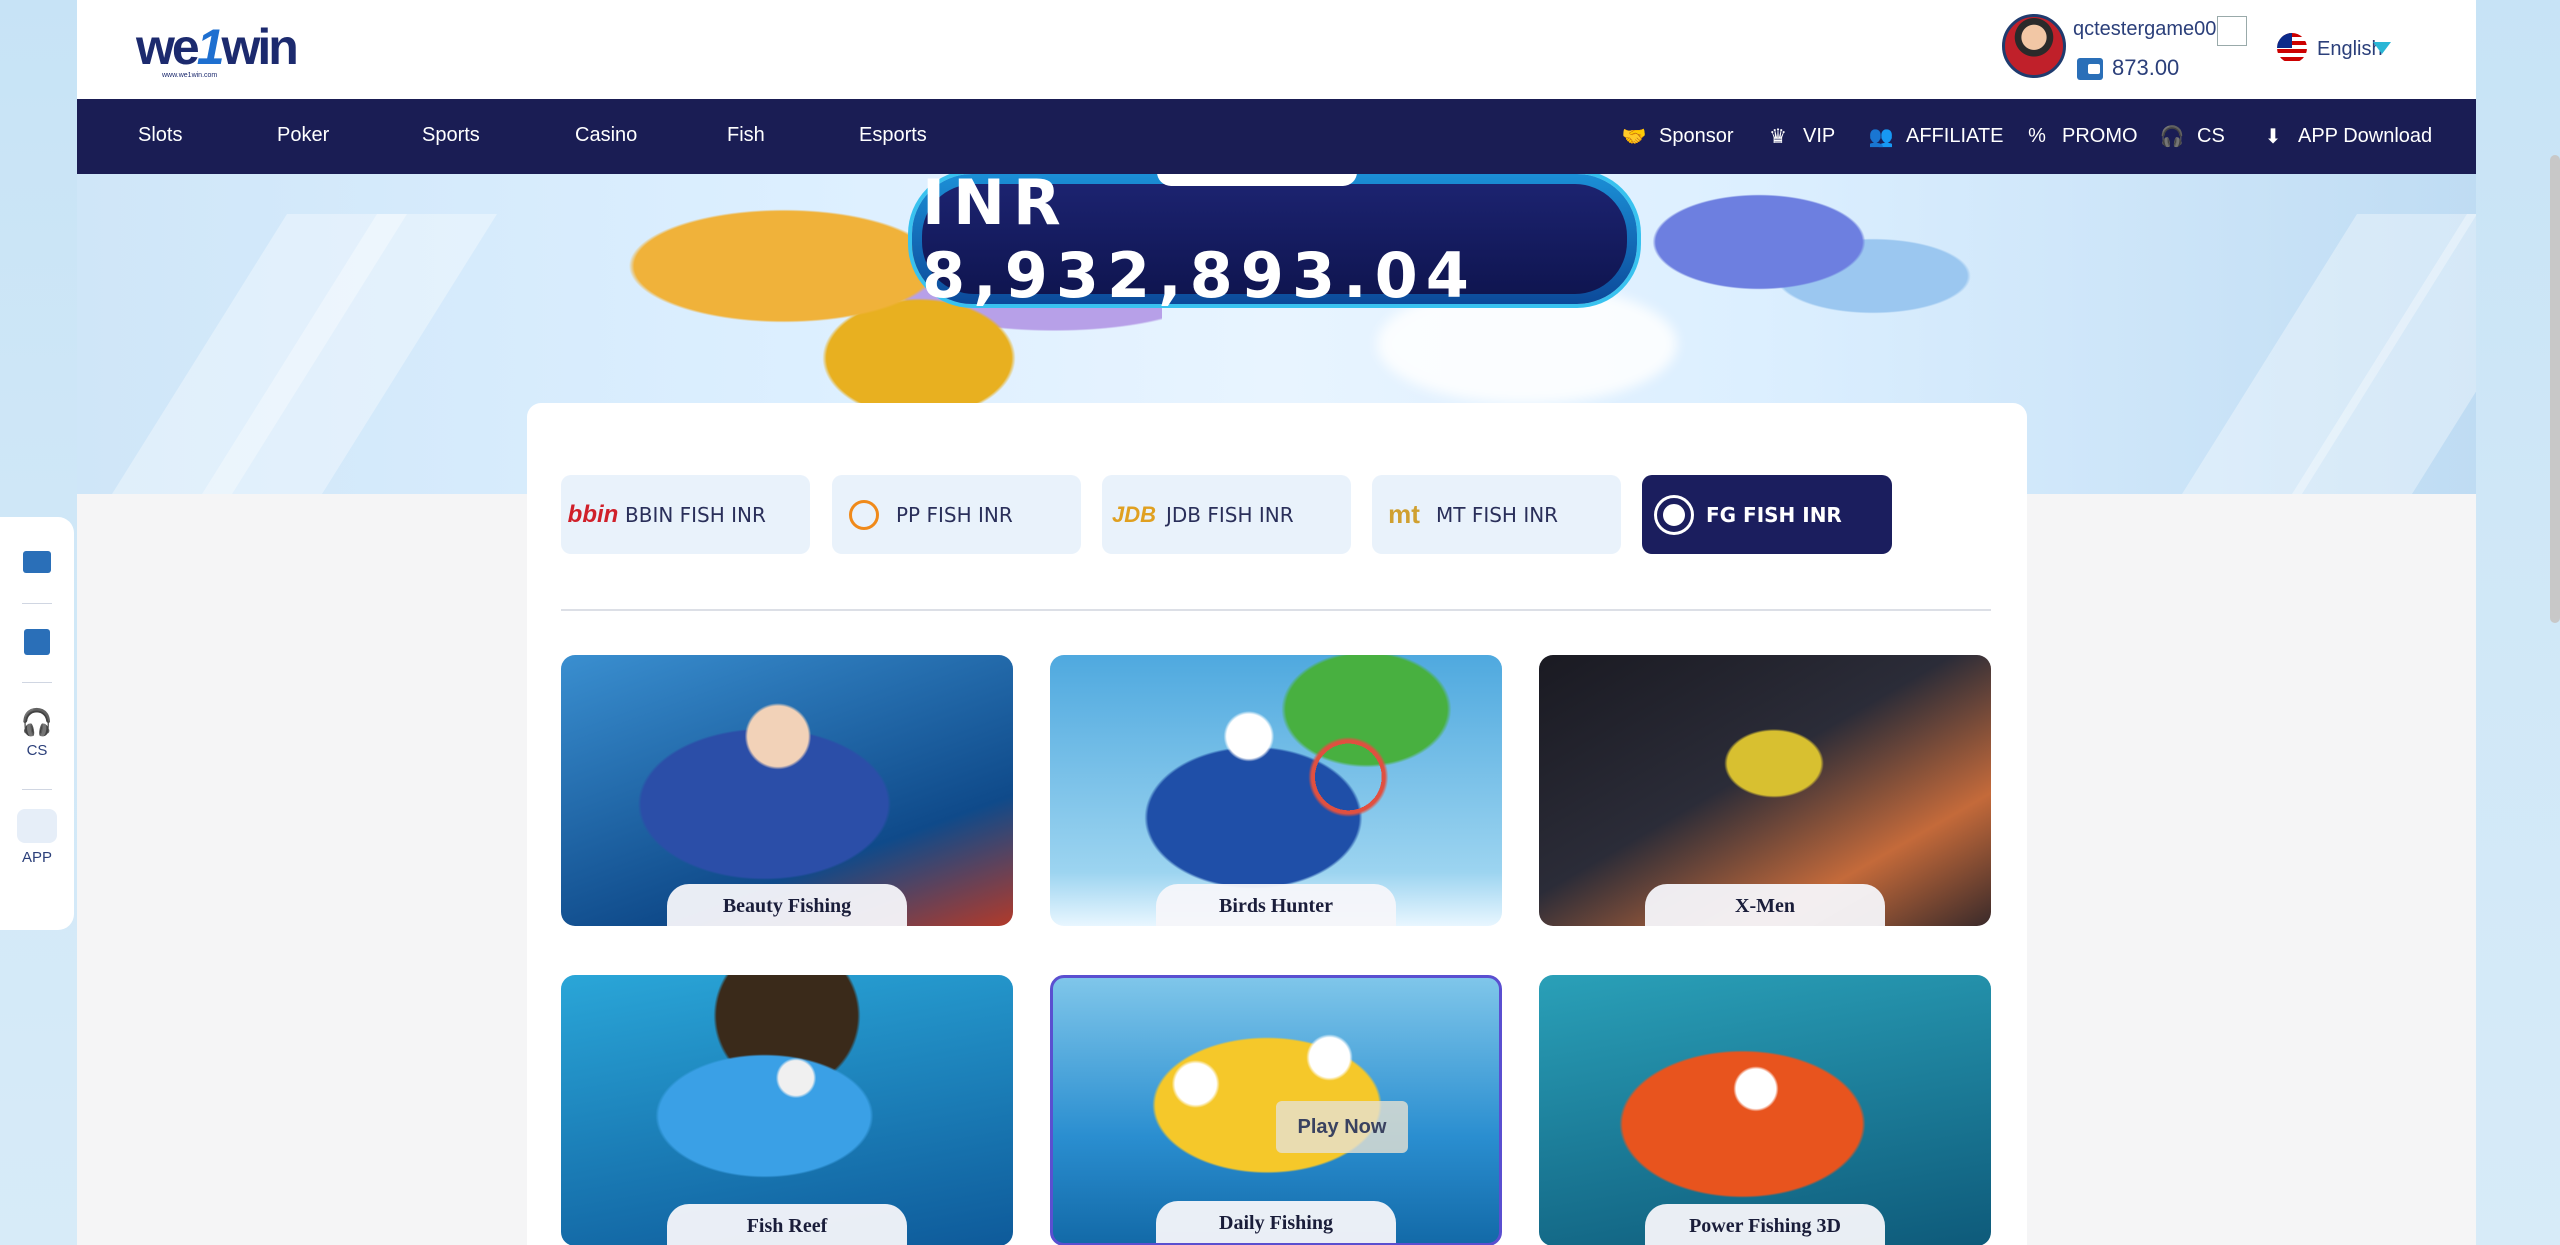 The height and width of the screenshot is (1245, 2560). Describe the element at coordinates (2037, 135) in the screenshot. I see `ticket-icon: %` at that location.